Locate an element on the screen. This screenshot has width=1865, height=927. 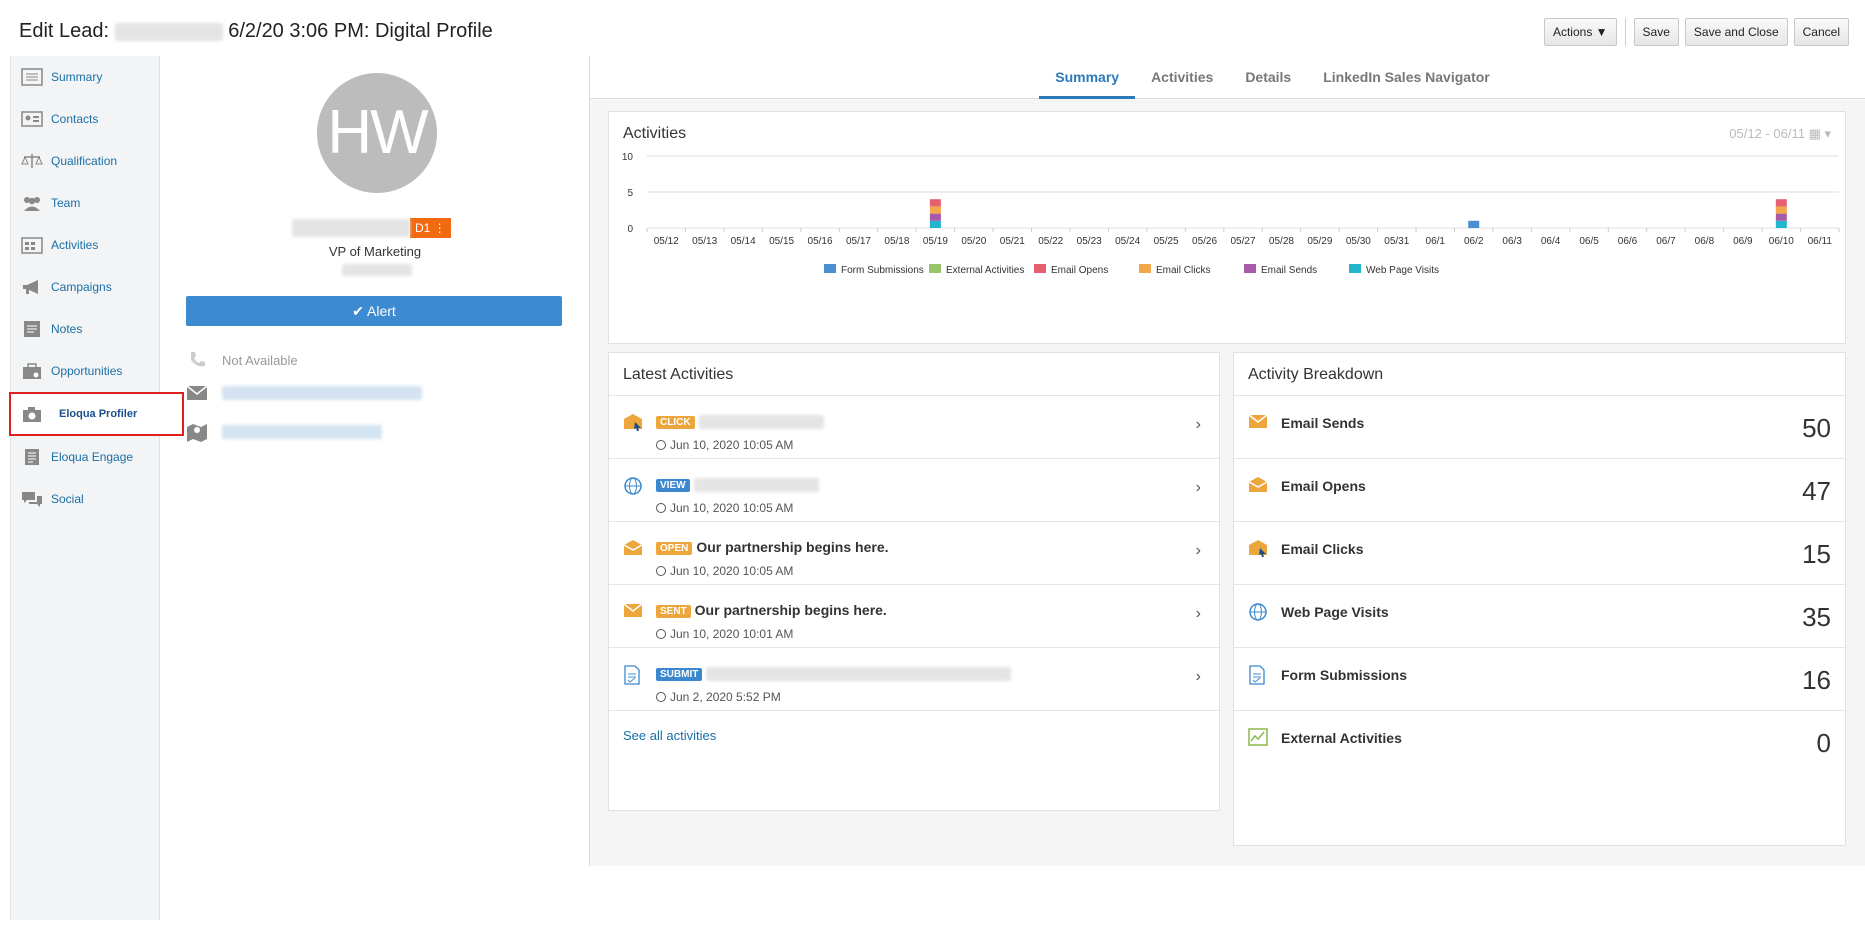
nav-label: Activities is located at coordinates (75, 245).